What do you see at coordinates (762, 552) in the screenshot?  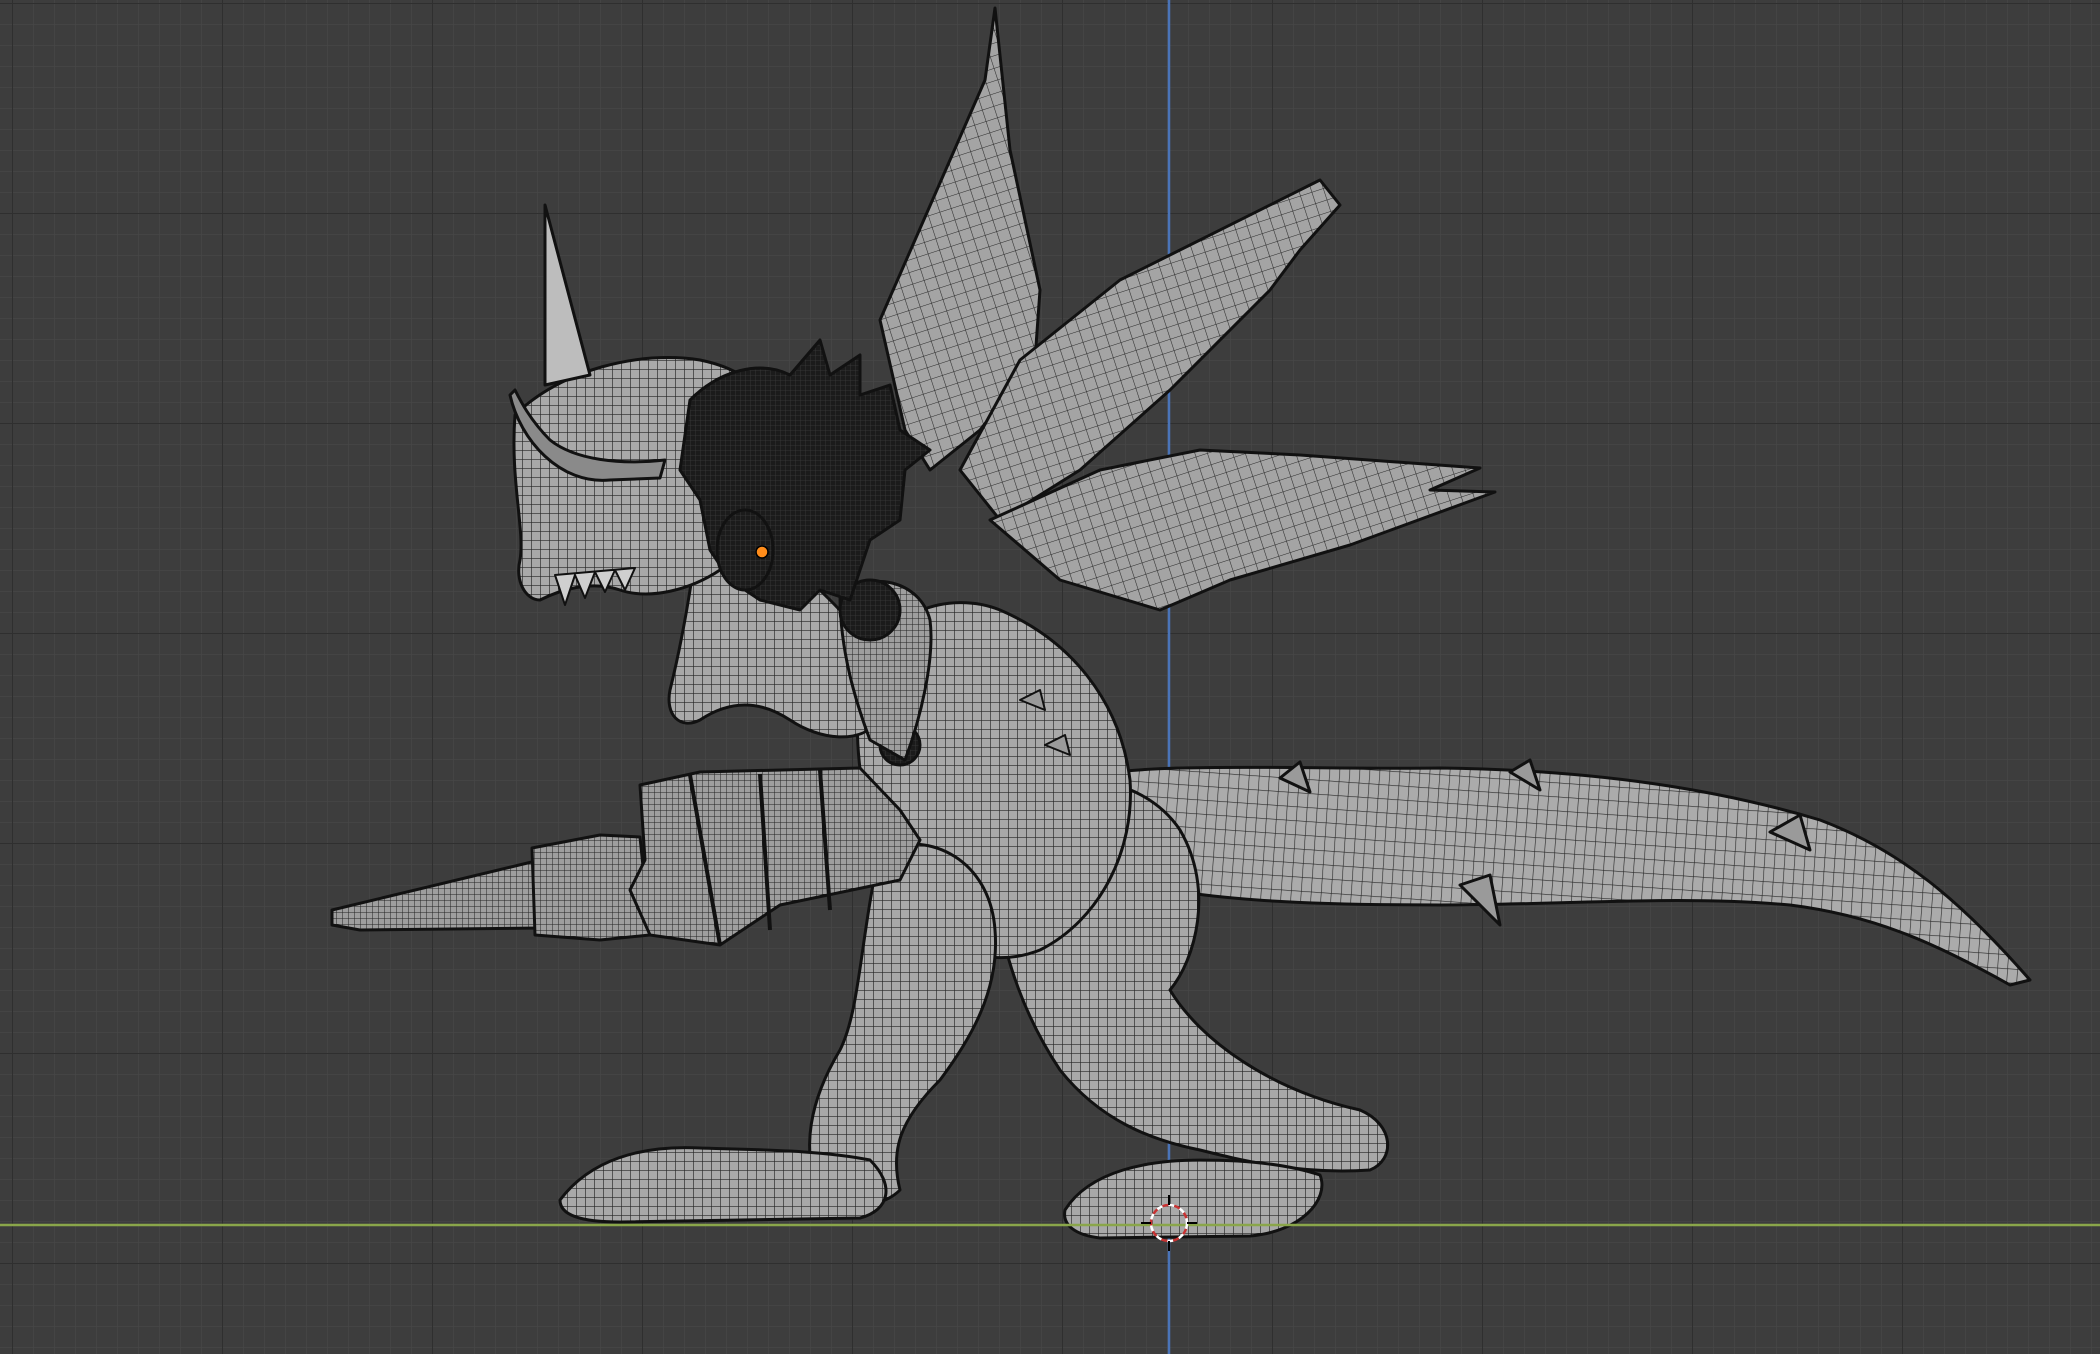 I see `object-origin-icon` at bounding box center [762, 552].